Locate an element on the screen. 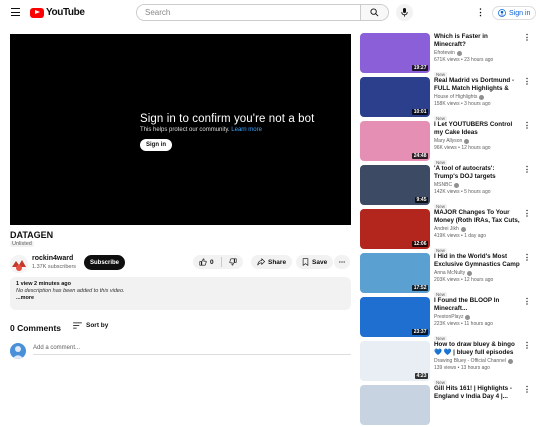  duration-badge: 23:37 is located at coordinates (420, 332).